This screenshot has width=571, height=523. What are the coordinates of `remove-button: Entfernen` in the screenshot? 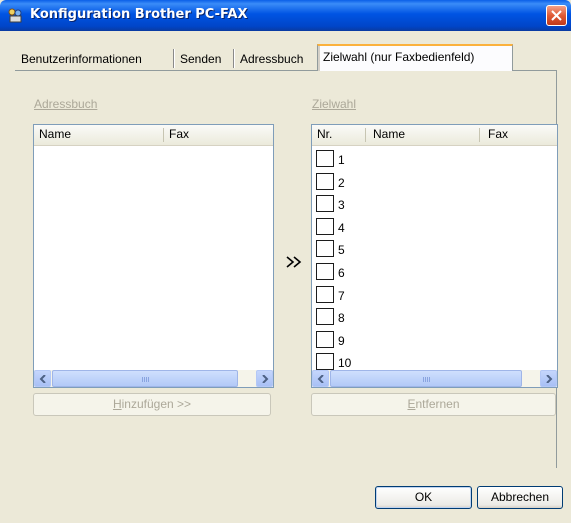 It's located at (433, 404).